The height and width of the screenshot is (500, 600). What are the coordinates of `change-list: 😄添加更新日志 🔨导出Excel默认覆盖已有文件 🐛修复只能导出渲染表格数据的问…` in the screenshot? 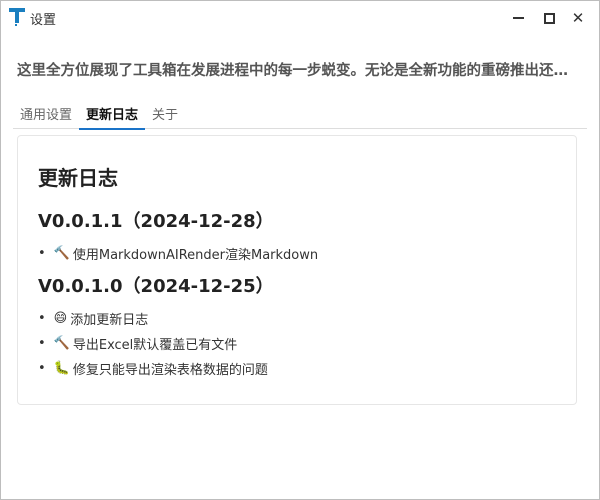 It's located at (297, 343).